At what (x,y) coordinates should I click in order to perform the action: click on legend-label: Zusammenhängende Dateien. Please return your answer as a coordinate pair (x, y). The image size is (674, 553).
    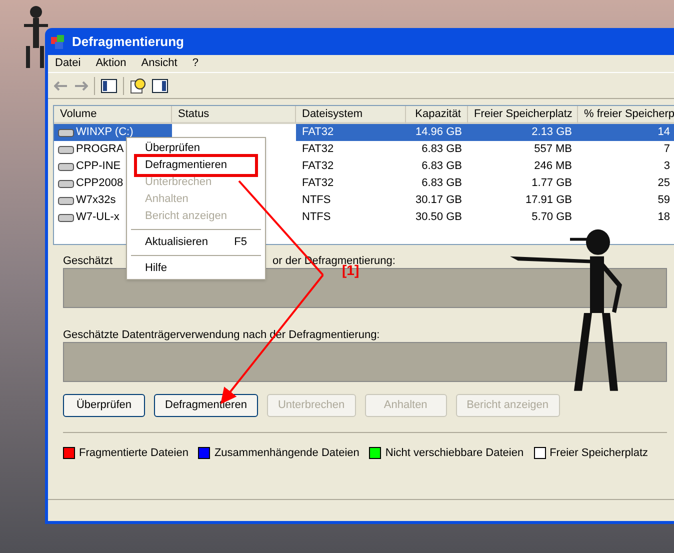
    Looking at the image, I should click on (287, 453).